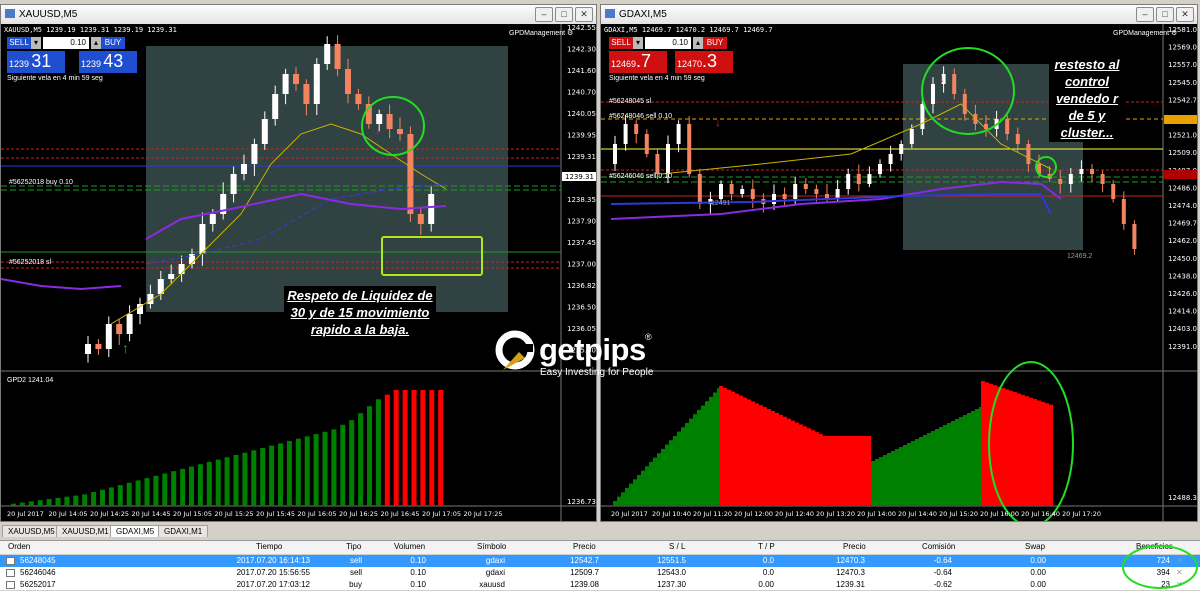 The image size is (1200, 591). What do you see at coordinates (353, 547) in the screenshot?
I see `col-tipo: Tipo` at bounding box center [353, 547].